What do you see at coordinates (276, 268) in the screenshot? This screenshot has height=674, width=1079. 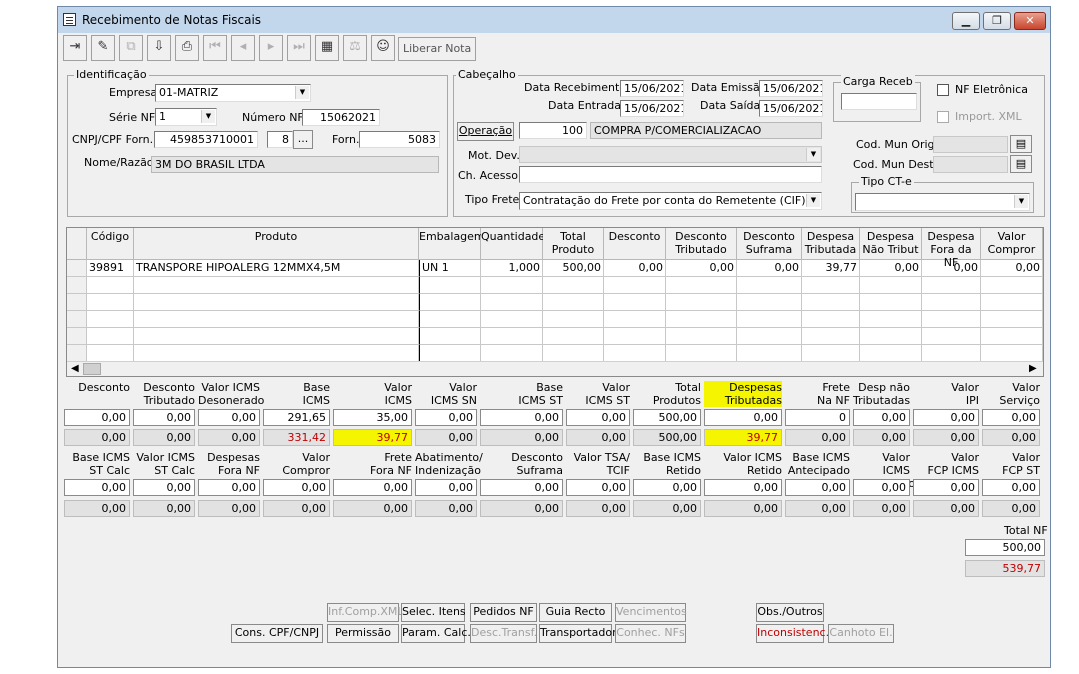 I see `table-cell: TRANSPORE HIPOALERG 12MMX4,5M` at bounding box center [276, 268].